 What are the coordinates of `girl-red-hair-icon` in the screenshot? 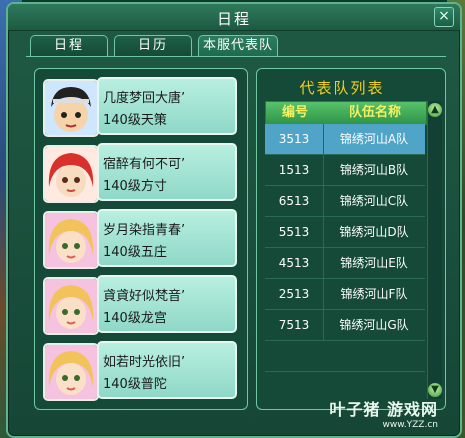 It's located at (71, 174).